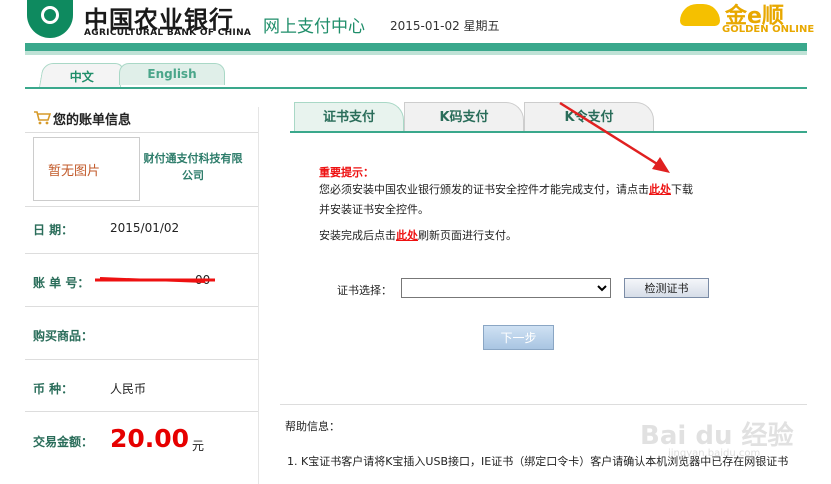 The image size is (831, 484). What do you see at coordinates (145, 228) in the screenshot?
I see `date-value: 2015/01/02` at bounding box center [145, 228].